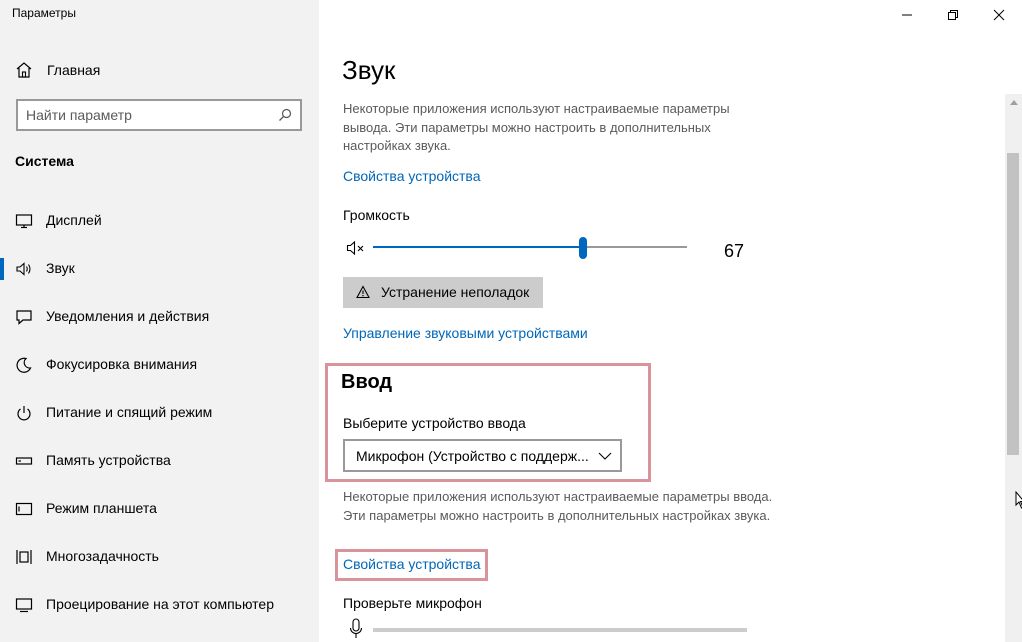 The height and width of the screenshot is (642, 1022). I want to click on display-icon, so click(24, 221).